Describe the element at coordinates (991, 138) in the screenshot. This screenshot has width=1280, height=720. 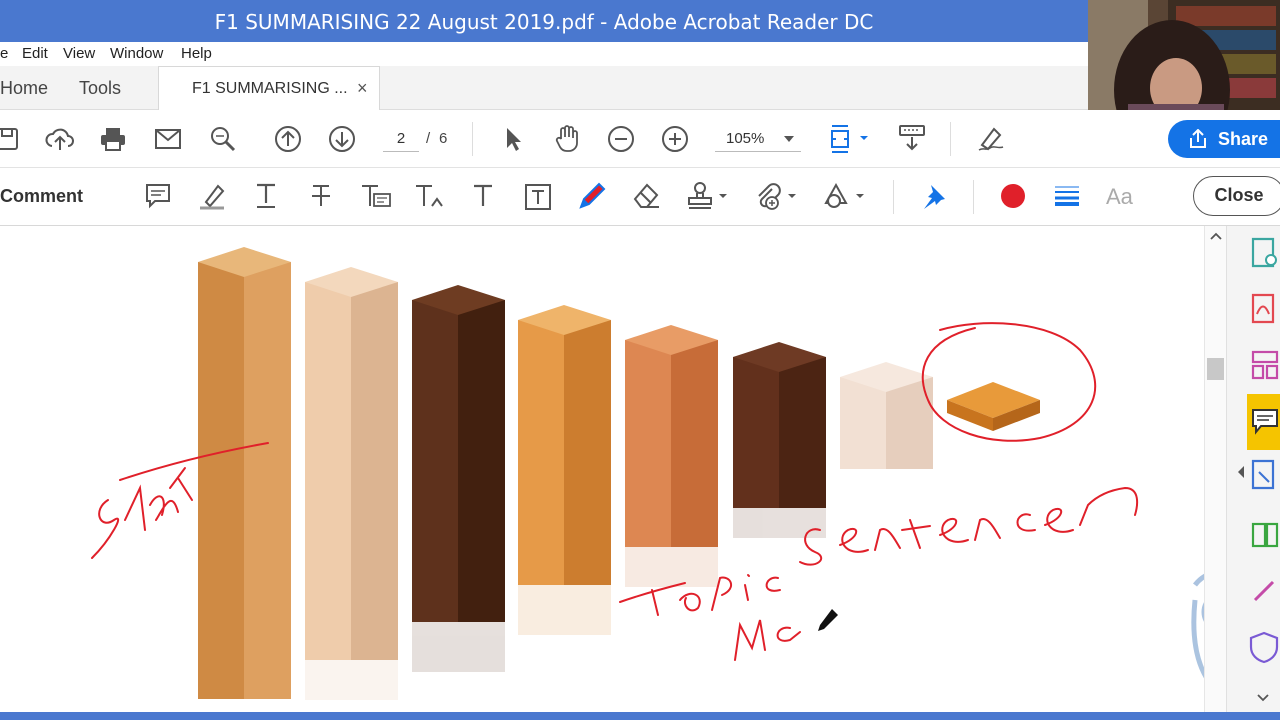
I see `fill-sign-icon` at that location.